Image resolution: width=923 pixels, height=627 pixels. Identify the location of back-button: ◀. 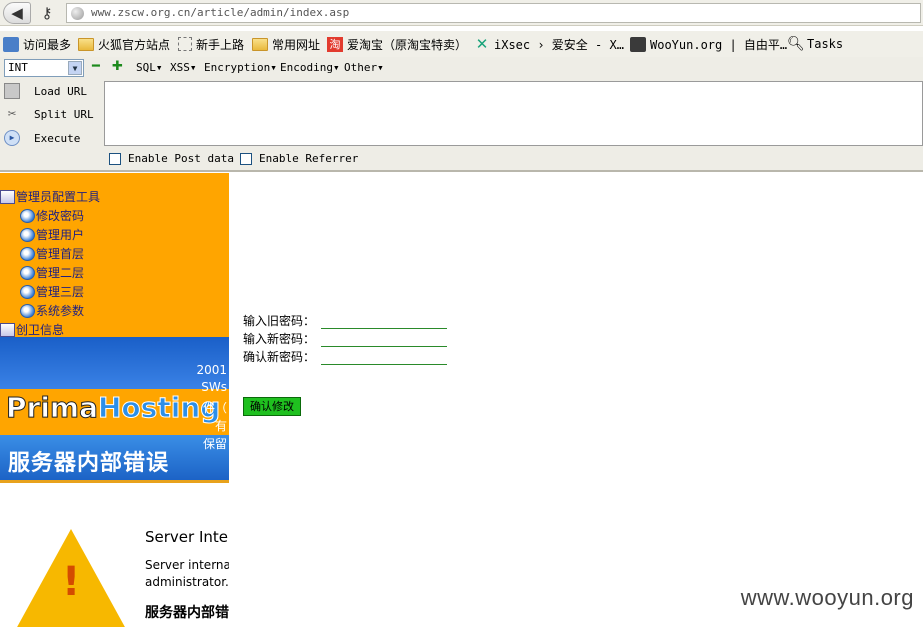
(17, 13).